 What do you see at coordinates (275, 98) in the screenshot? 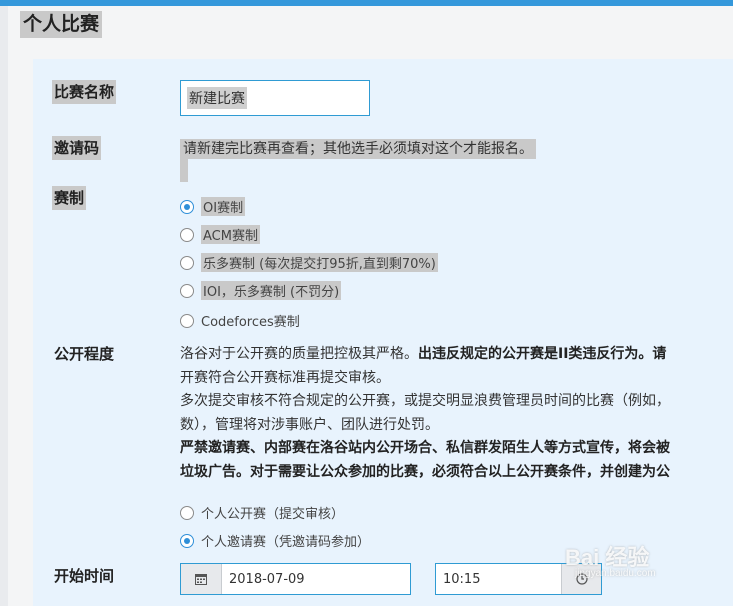
I see `contest-name-input: 新建比赛` at bounding box center [275, 98].